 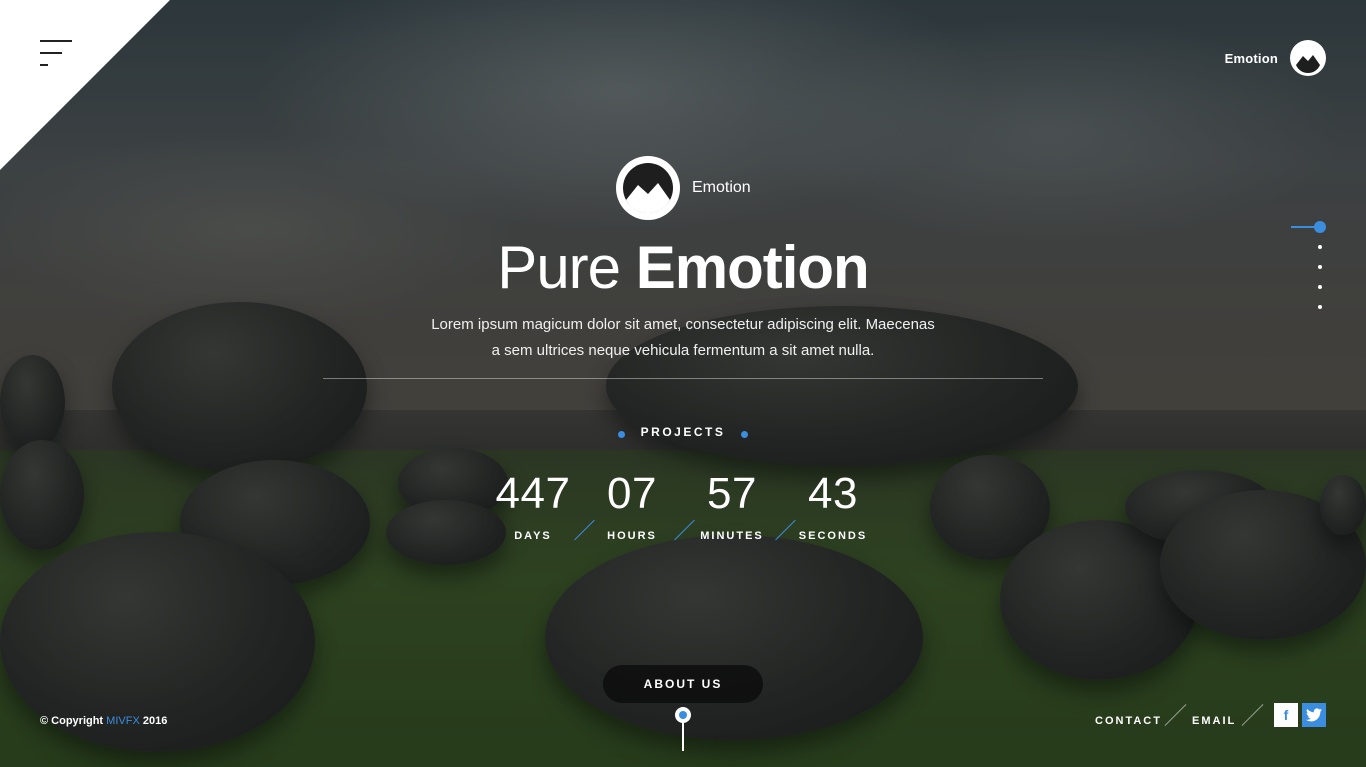 I want to click on header-brand: Emotion, so click(x=1275, y=58).